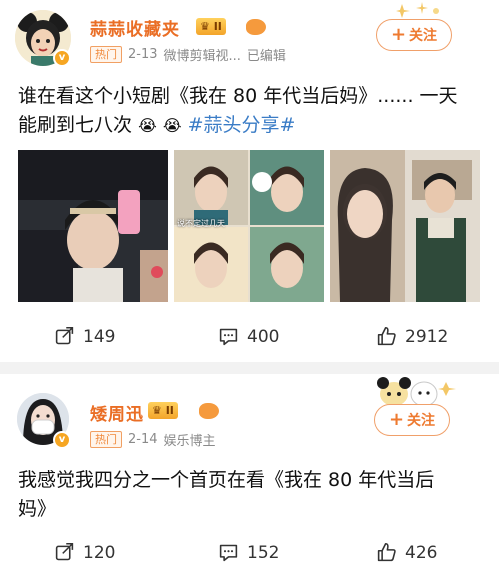 This screenshot has height=581, width=499. I want to click on edited-label: 已编辑, so click(266, 56).